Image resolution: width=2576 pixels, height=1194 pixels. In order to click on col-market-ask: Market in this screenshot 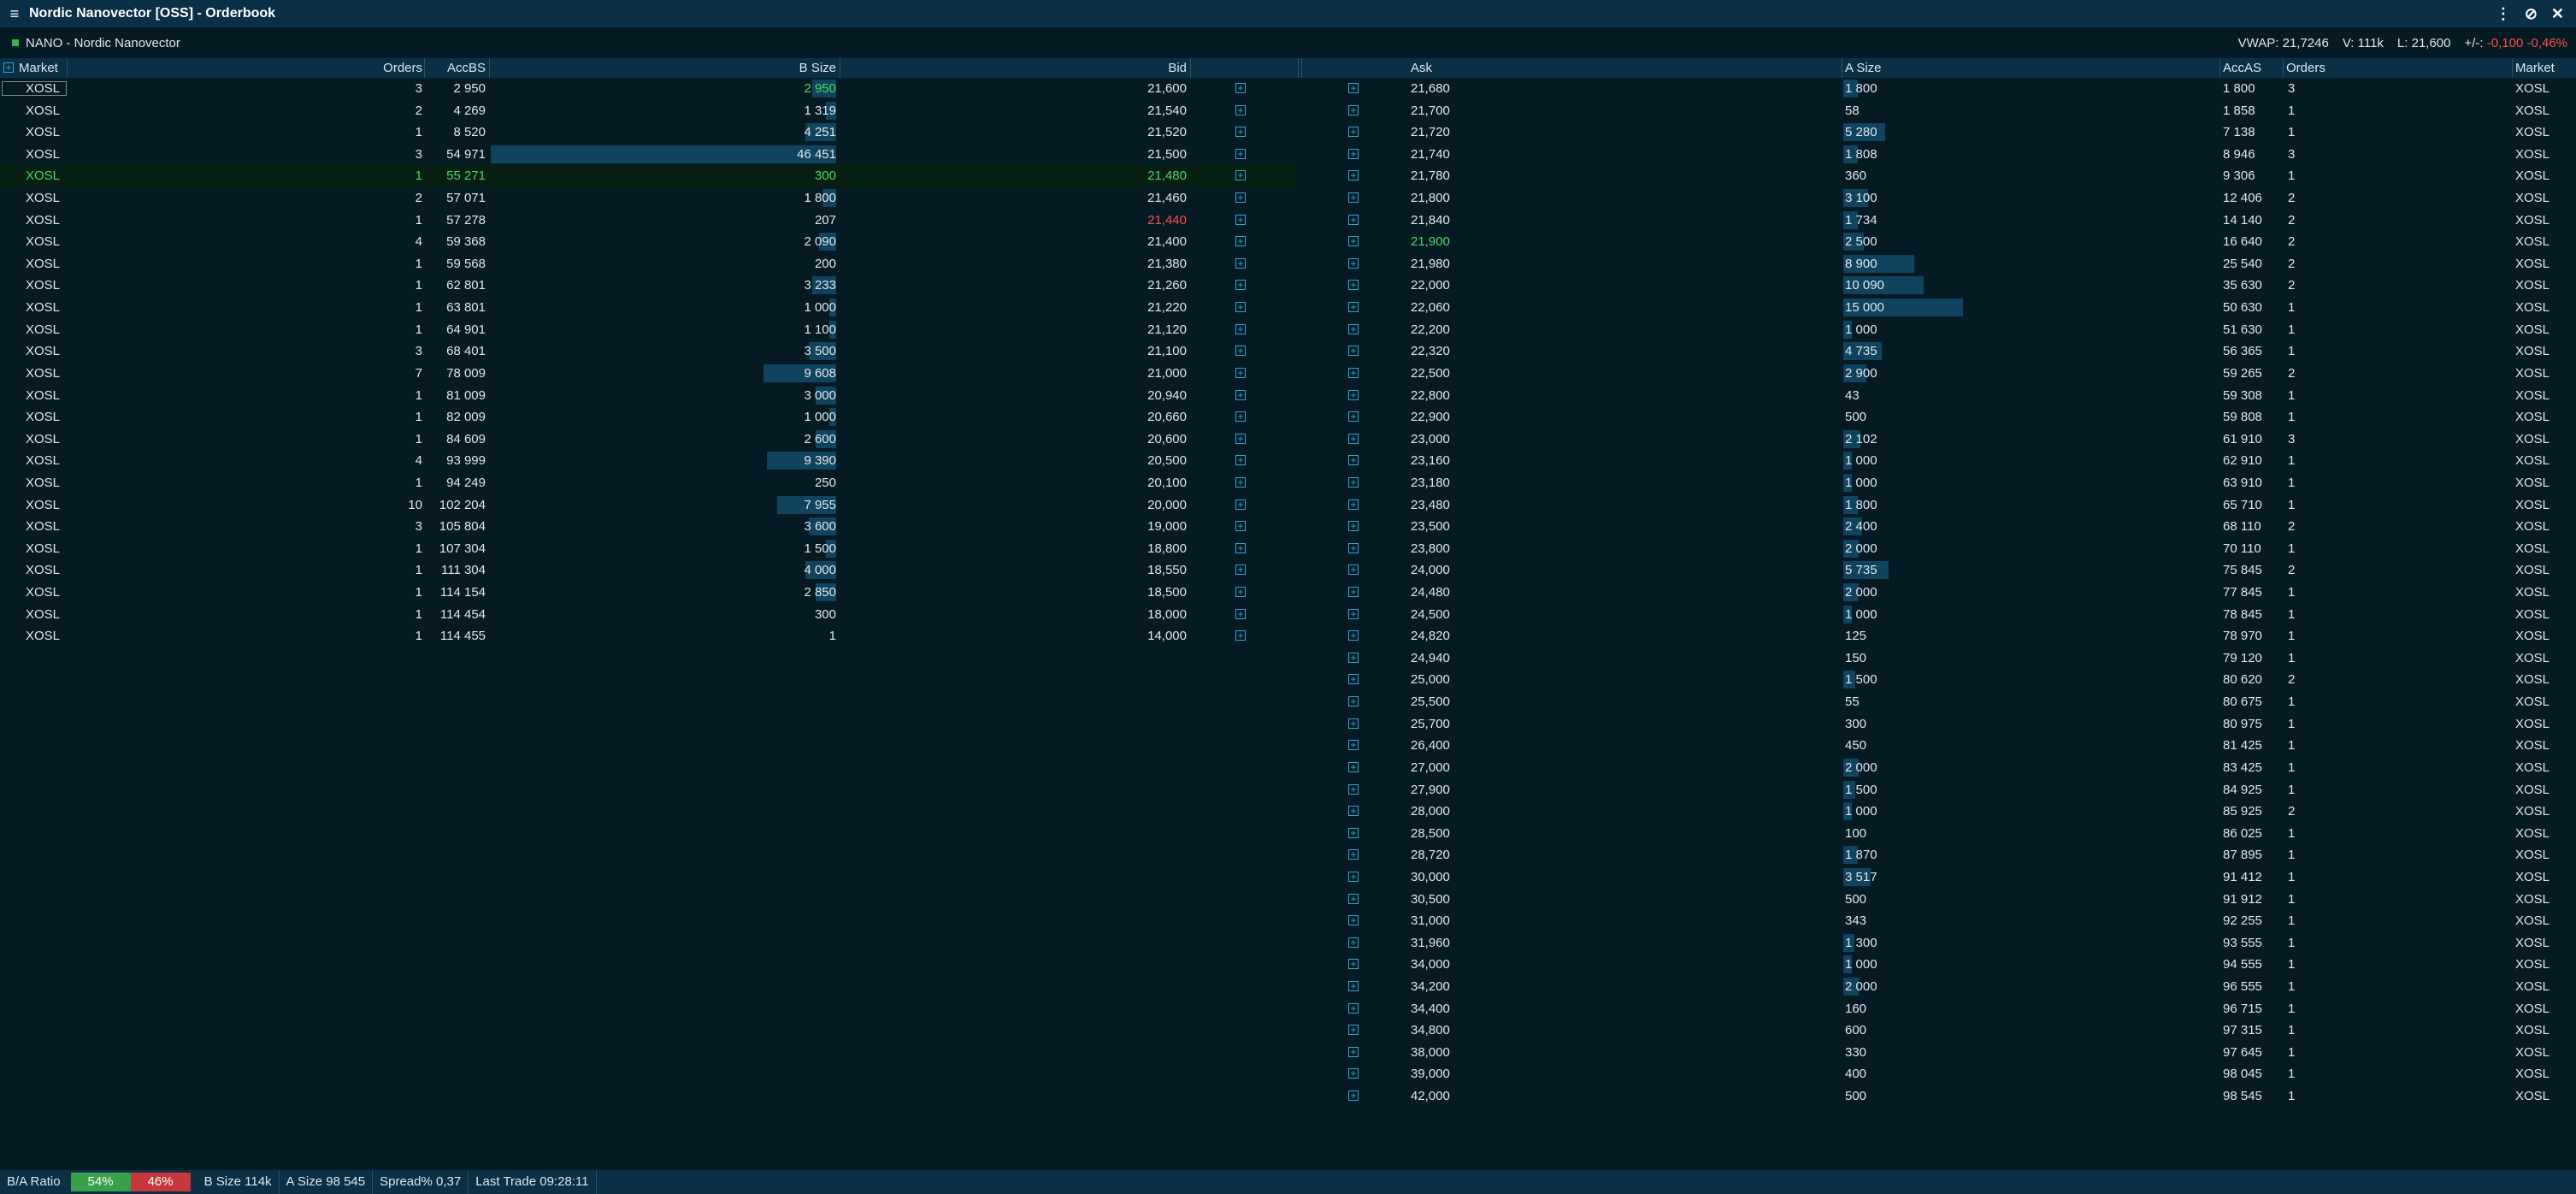, I will do `click(2535, 68)`.